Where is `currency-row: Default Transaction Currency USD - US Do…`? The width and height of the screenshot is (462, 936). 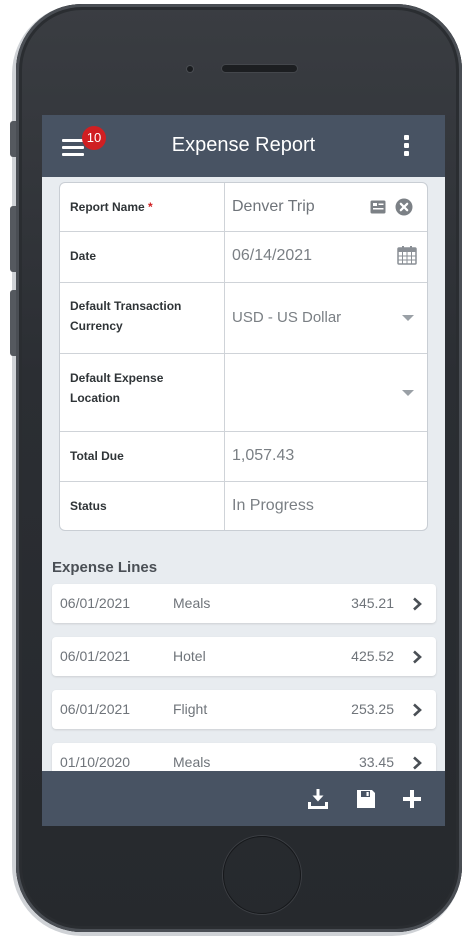 currency-row: Default Transaction Currency USD - US Do… is located at coordinates (243, 318).